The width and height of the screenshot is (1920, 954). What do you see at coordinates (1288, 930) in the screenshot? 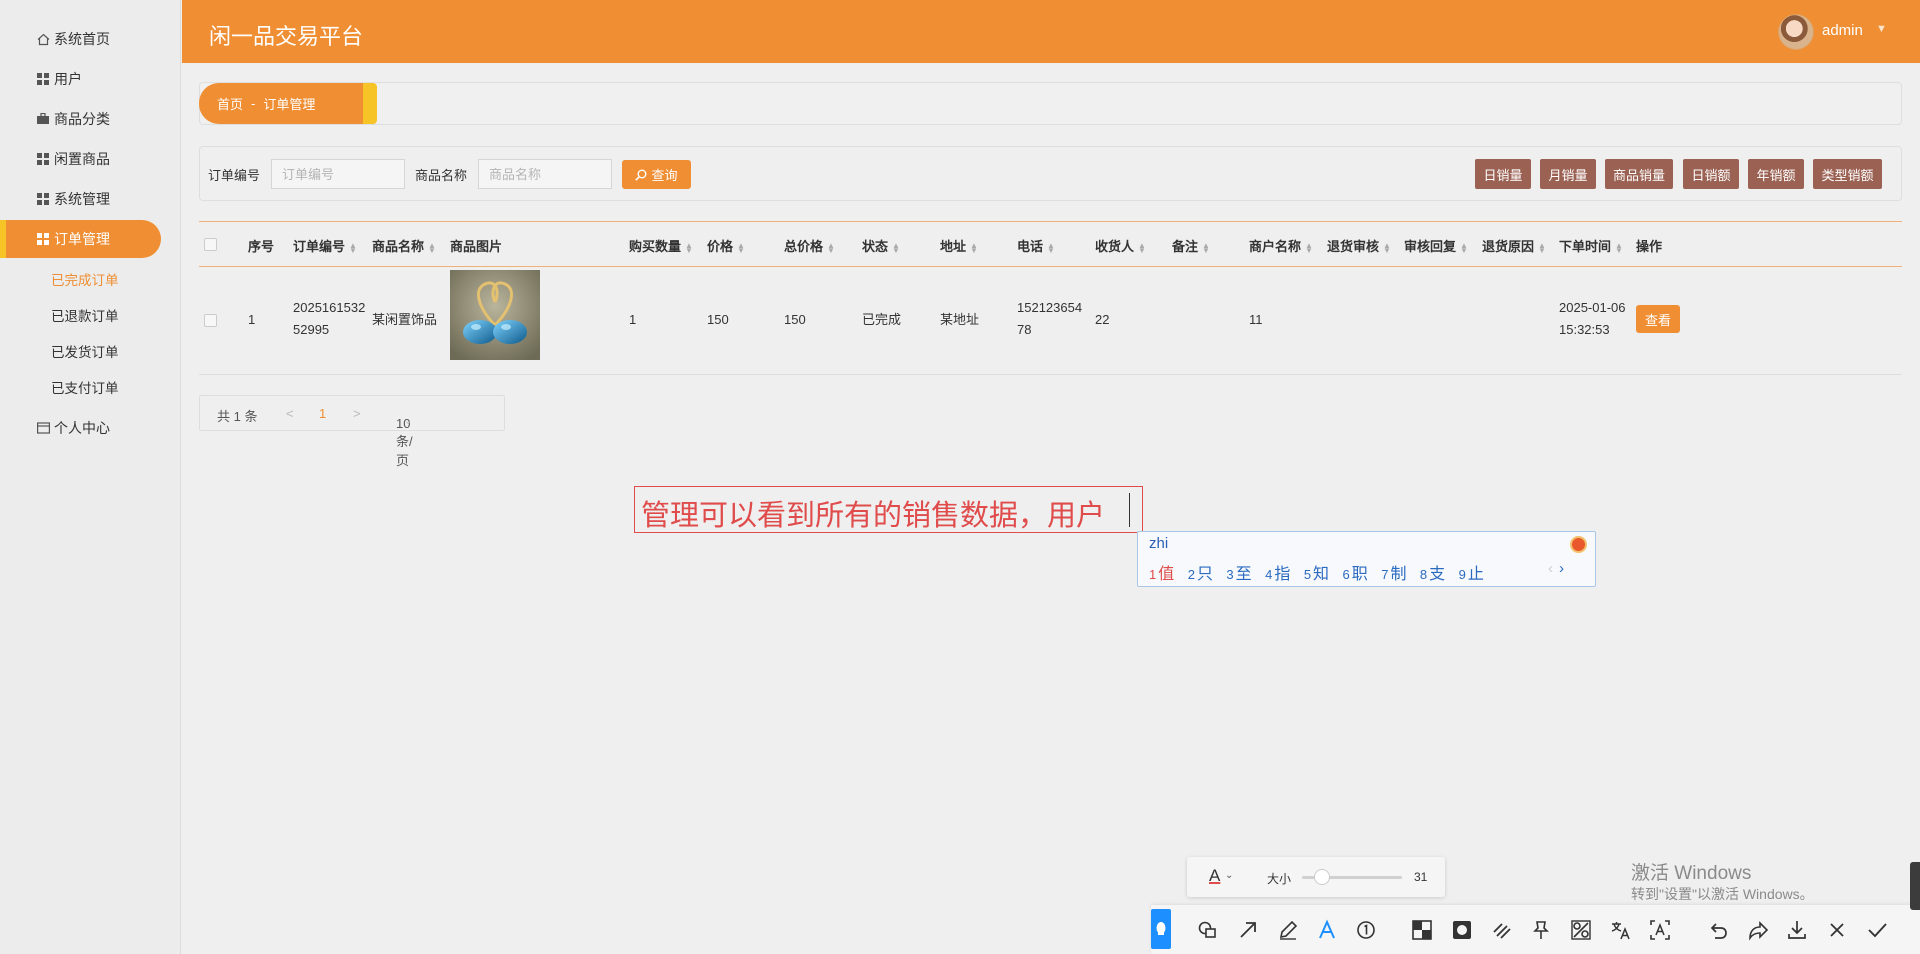
I see `pen-tool-icon` at bounding box center [1288, 930].